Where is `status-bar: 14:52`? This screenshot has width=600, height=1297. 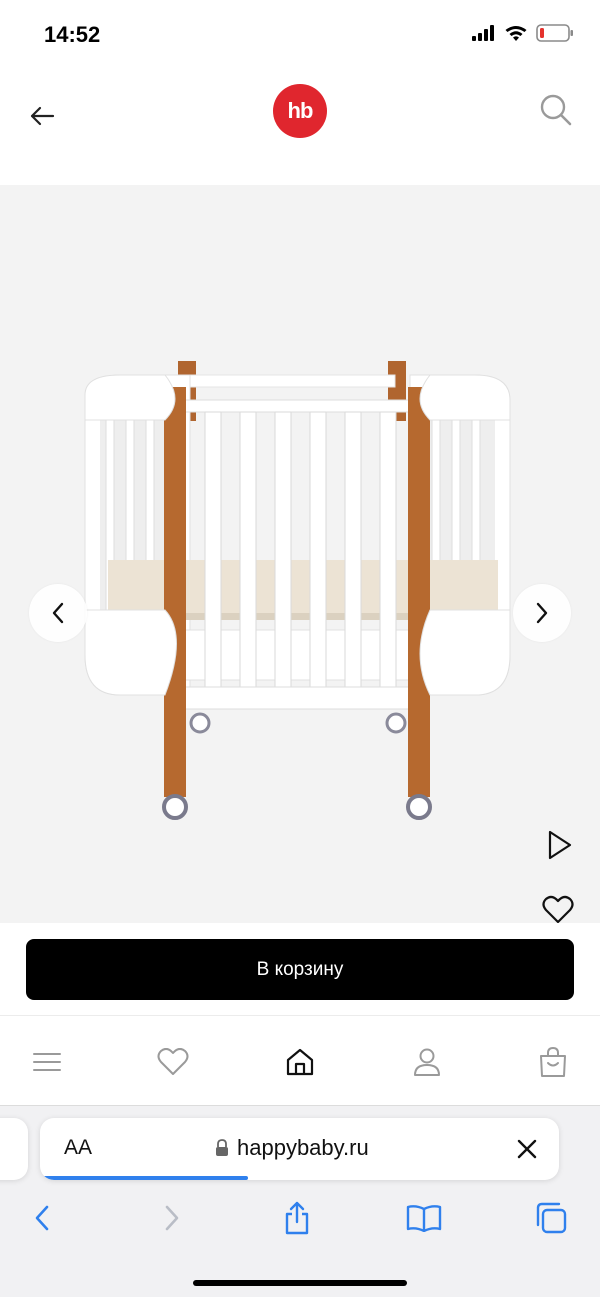
status-bar: 14:52 is located at coordinates (300, 35).